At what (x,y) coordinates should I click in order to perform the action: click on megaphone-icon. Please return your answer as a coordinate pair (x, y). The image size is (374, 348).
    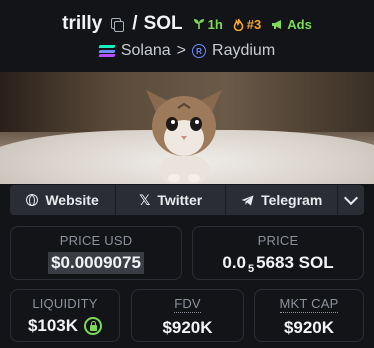
    Looking at the image, I should click on (277, 24).